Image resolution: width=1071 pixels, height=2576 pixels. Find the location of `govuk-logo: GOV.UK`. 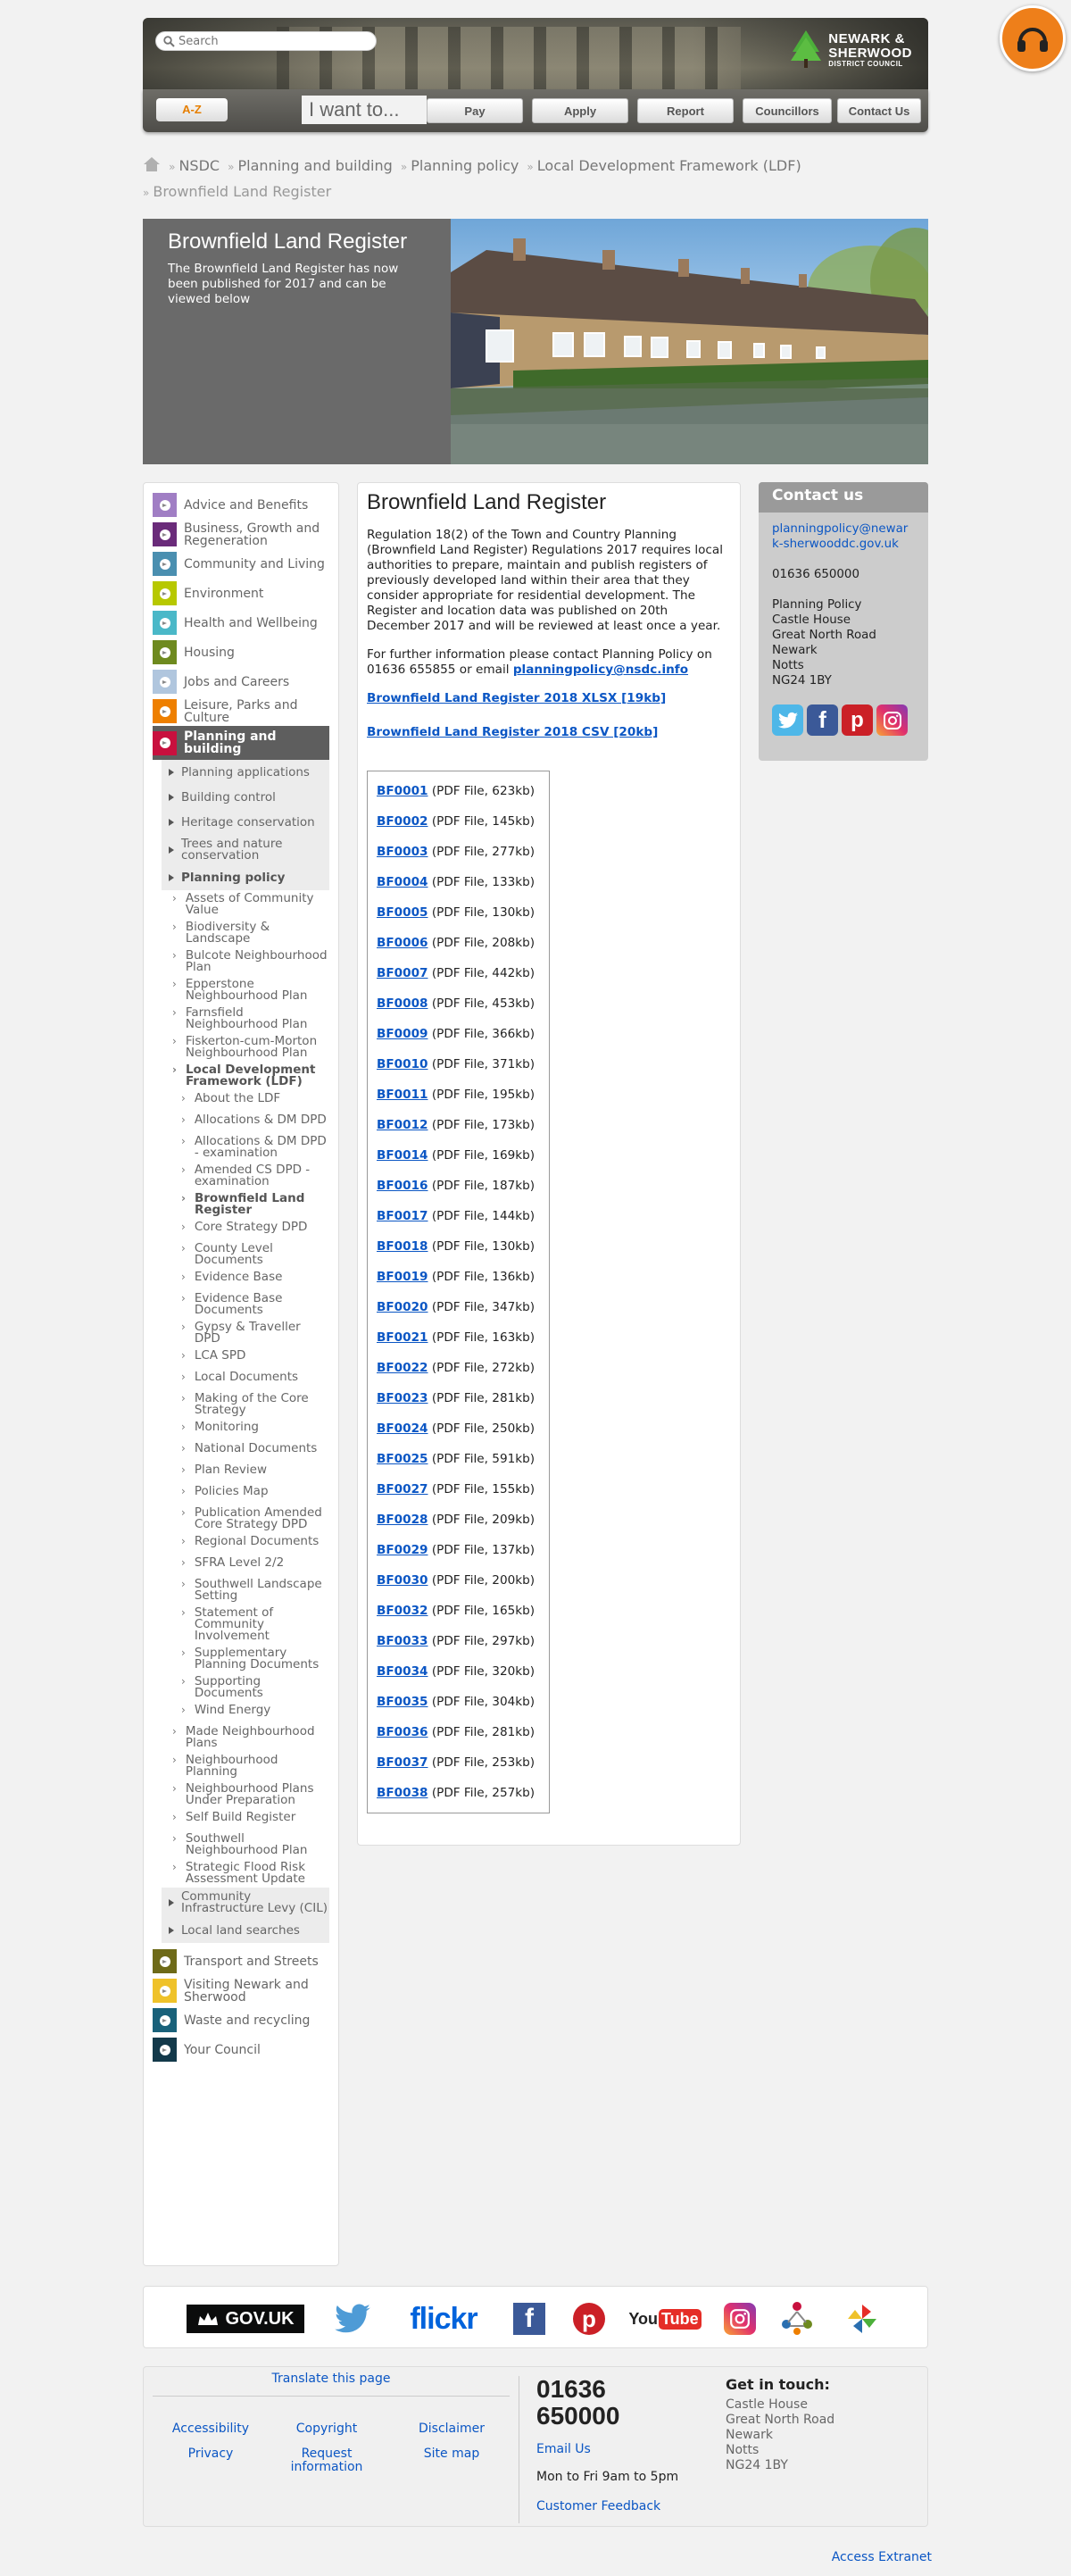

govuk-logo: GOV.UK is located at coordinates (245, 2319).